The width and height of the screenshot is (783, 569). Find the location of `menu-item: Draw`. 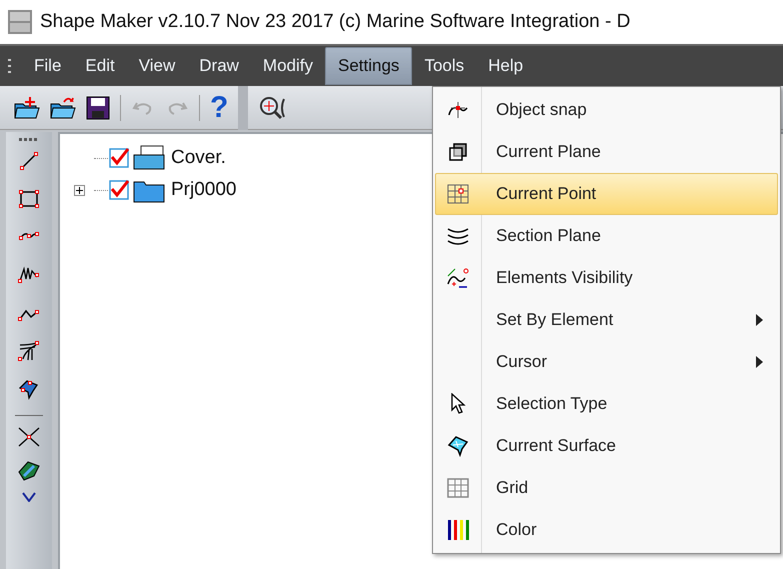

menu-item: Draw is located at coordinates (219, 66).